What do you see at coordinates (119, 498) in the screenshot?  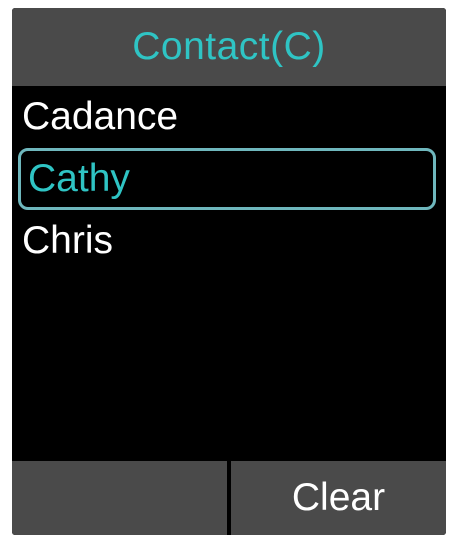 I see `left-softkey` at bounding box center [119, 498].